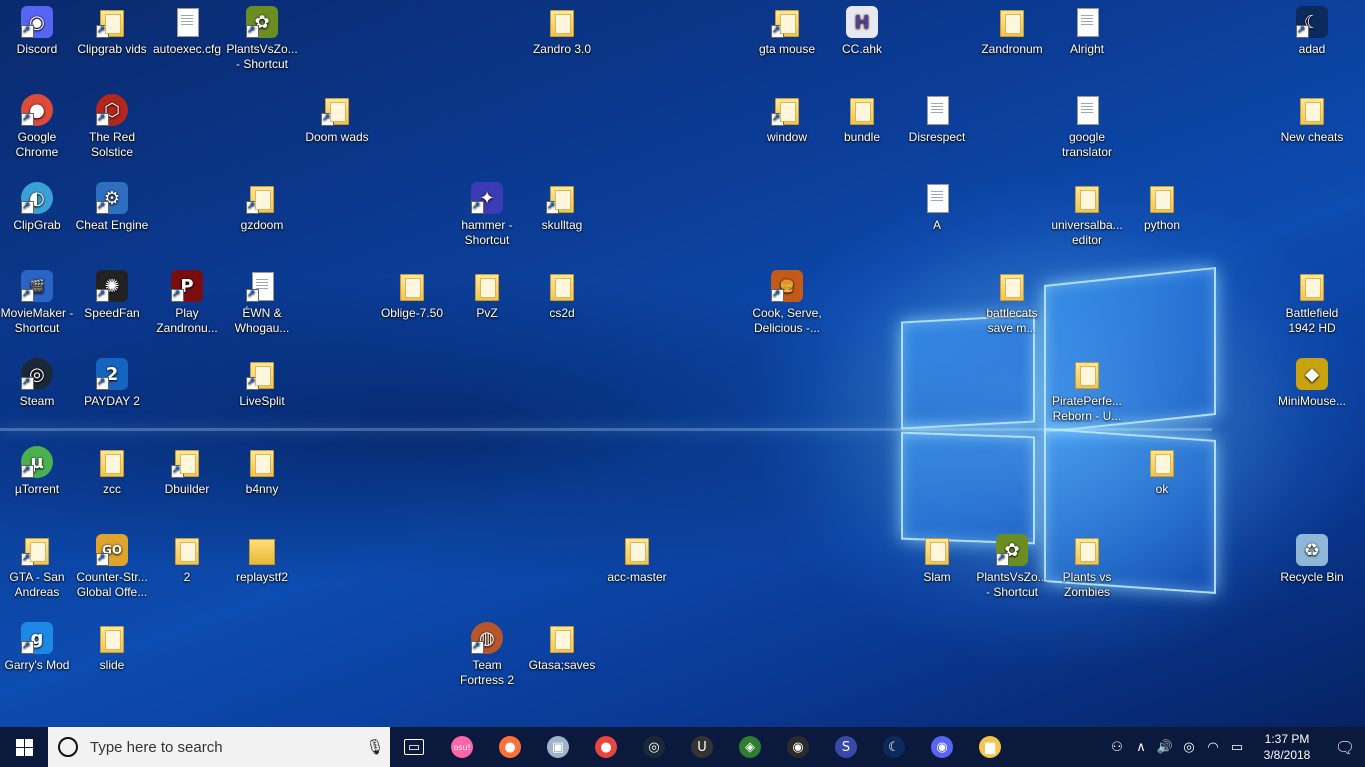  I want to click on desktop-icon-utorrent: µ µTorrent, so click(37, 468).